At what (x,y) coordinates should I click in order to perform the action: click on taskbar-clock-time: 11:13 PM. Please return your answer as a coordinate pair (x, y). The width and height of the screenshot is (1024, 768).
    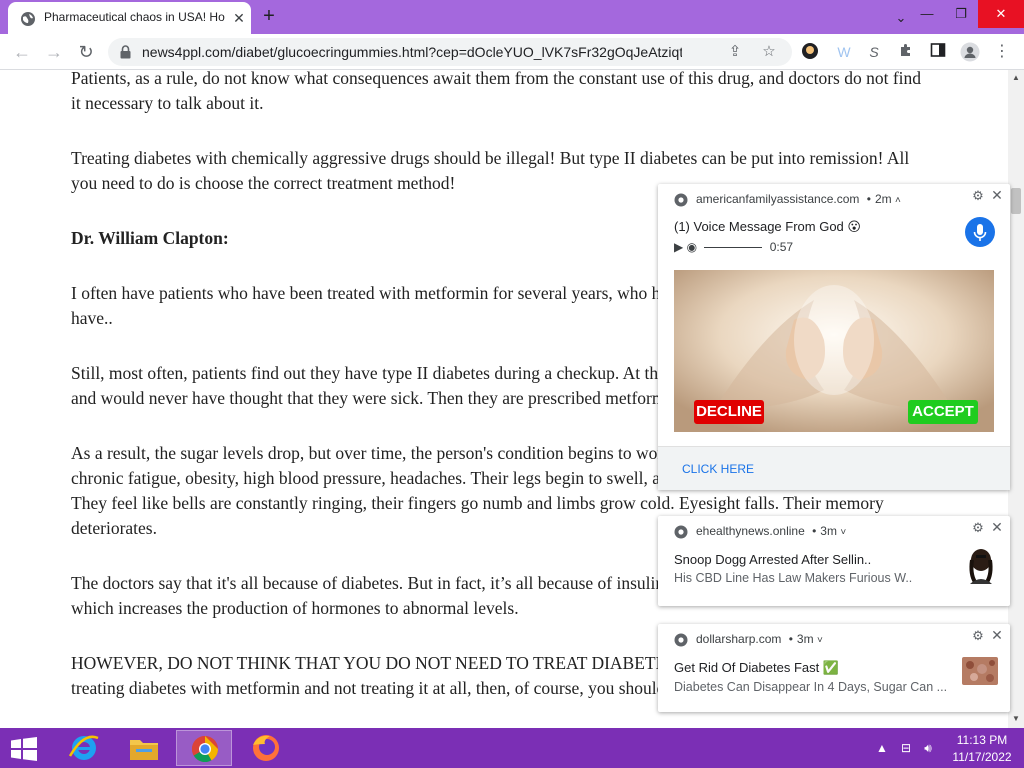
    Looking at the image, I should click on (982, 740).